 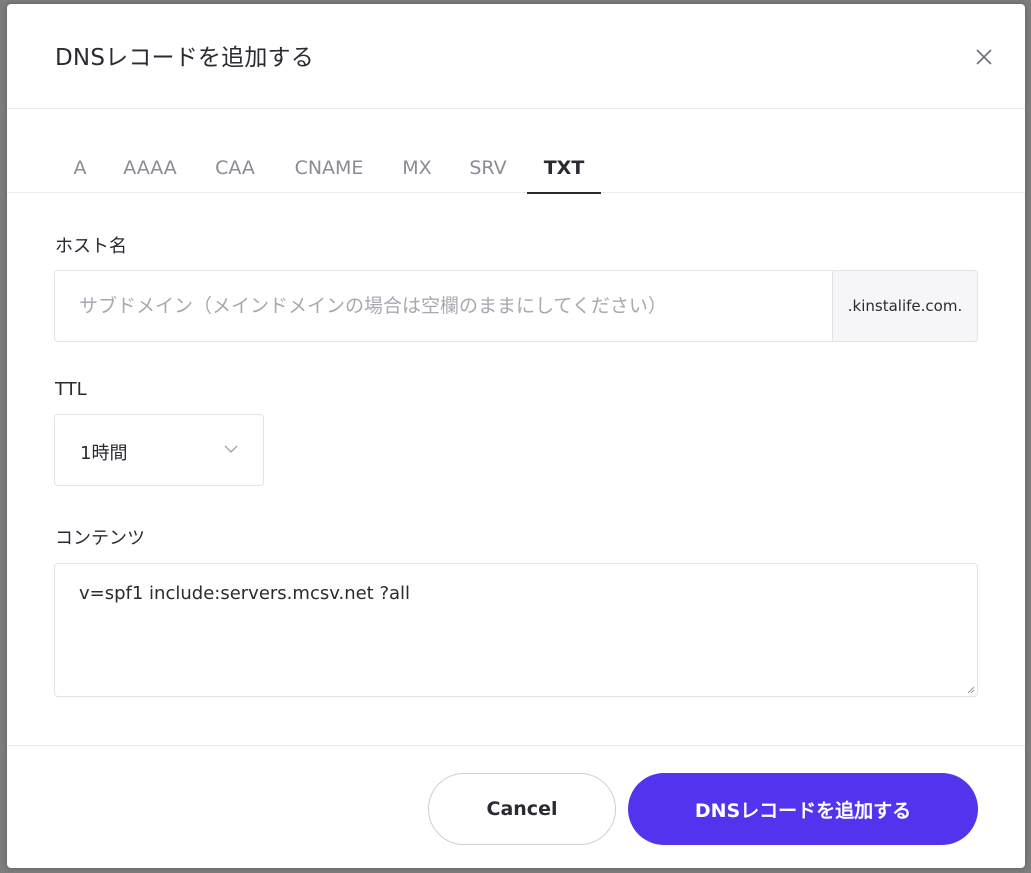 What do you see at coordinates (159, 450) in the screenshot?
I see `ttl-select: 1時間` at bounding box center [159, 450].